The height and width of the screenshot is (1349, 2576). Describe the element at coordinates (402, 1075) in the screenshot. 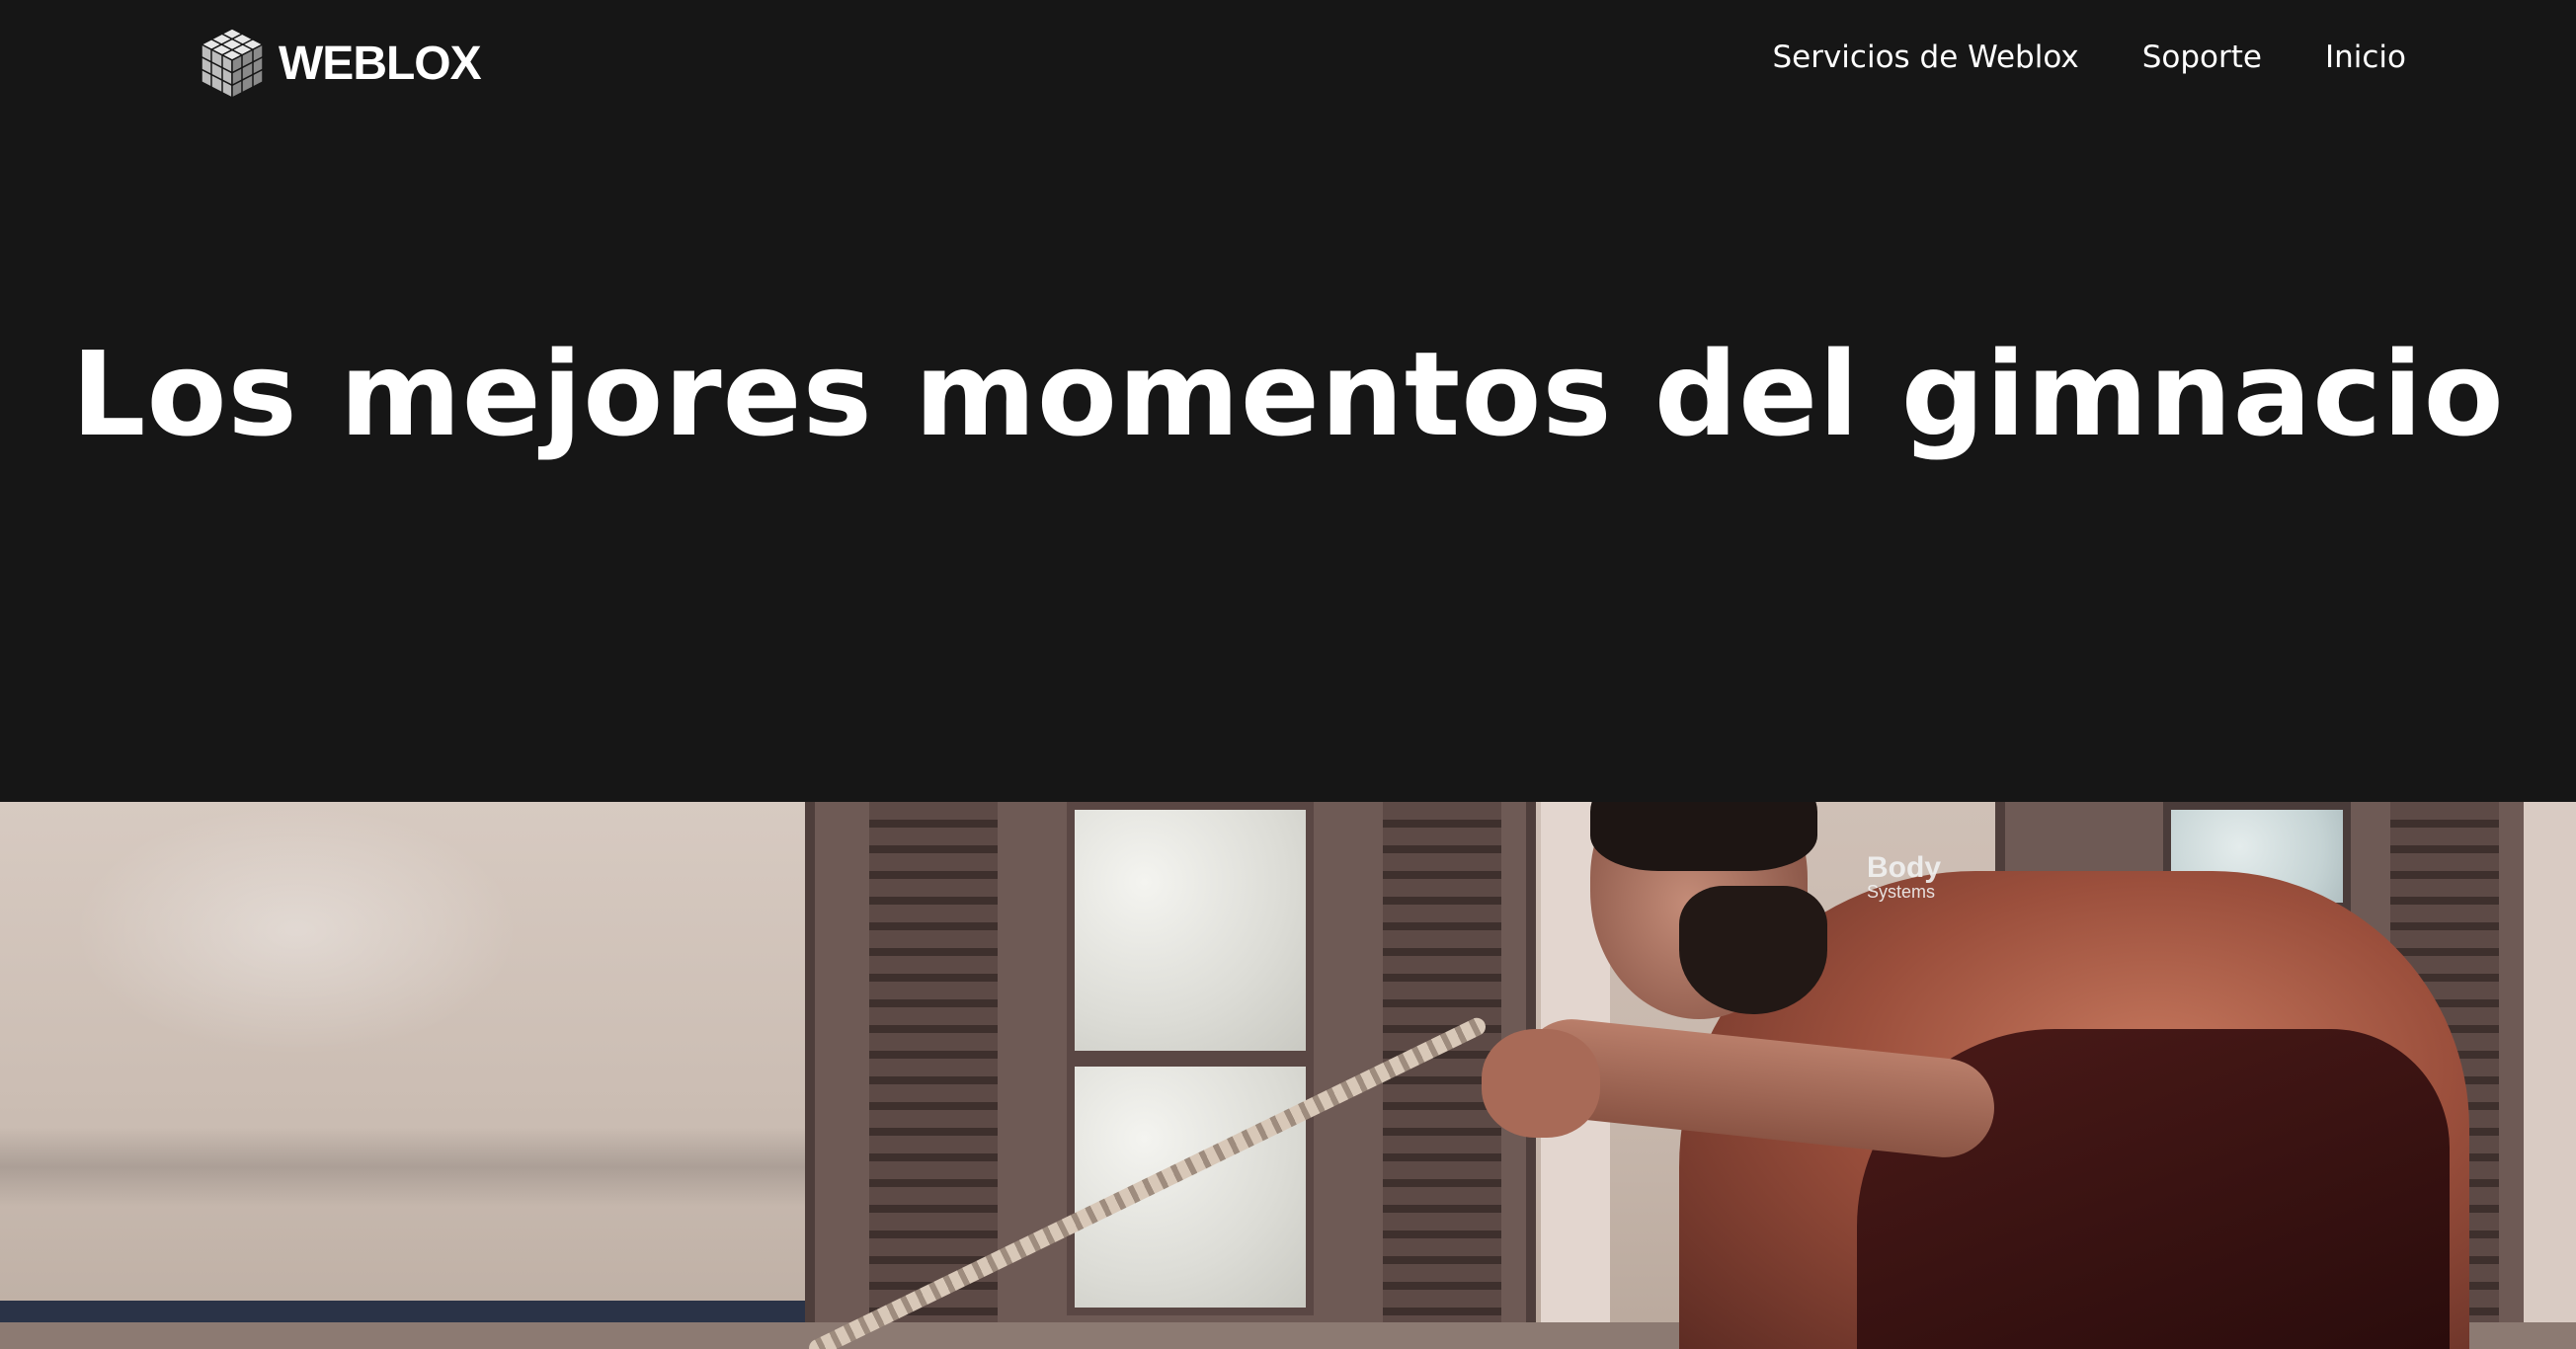

I see `photo-wall` at that location.